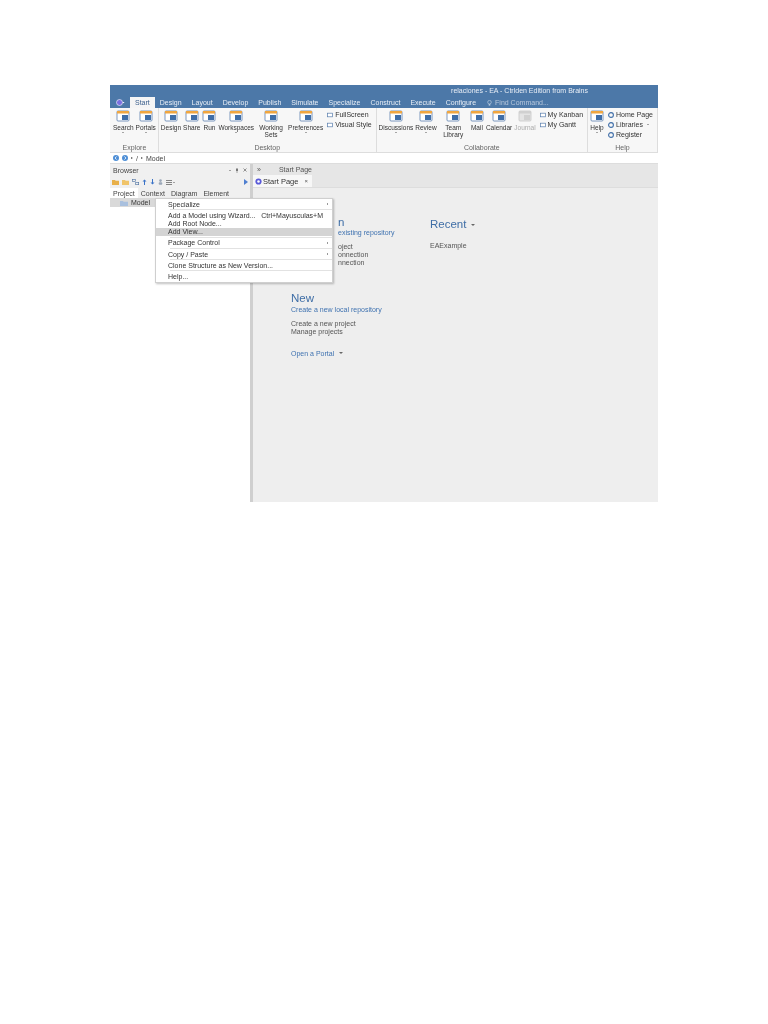 The image size is (768, 1024). What do you see at coordinates (125, 158) in the screenshot?
I see `forward-button` at bounding box center [125, 158].